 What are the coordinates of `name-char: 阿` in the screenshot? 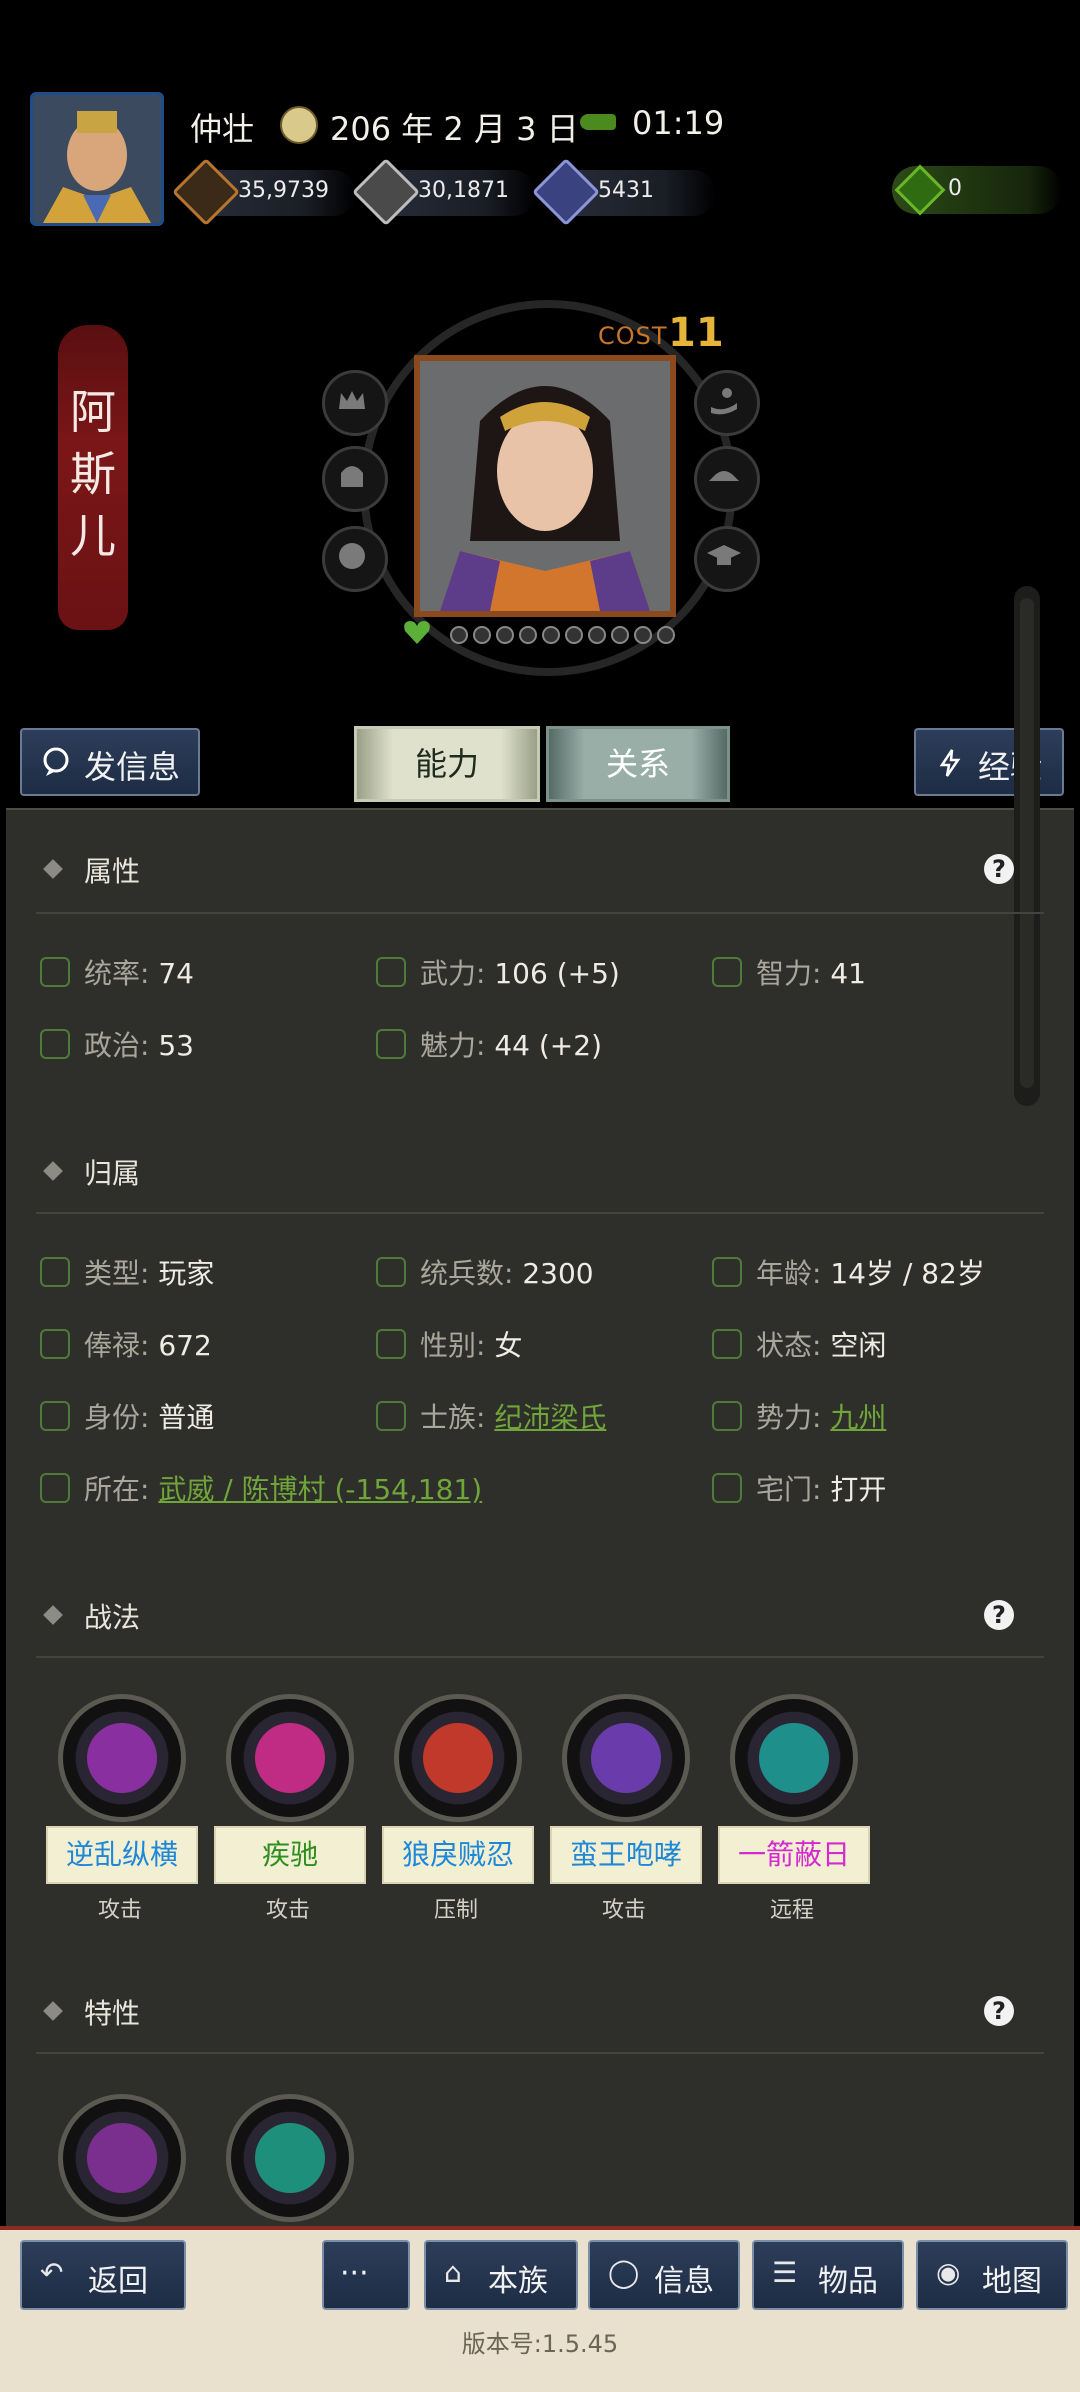 It's located at (93, 412).